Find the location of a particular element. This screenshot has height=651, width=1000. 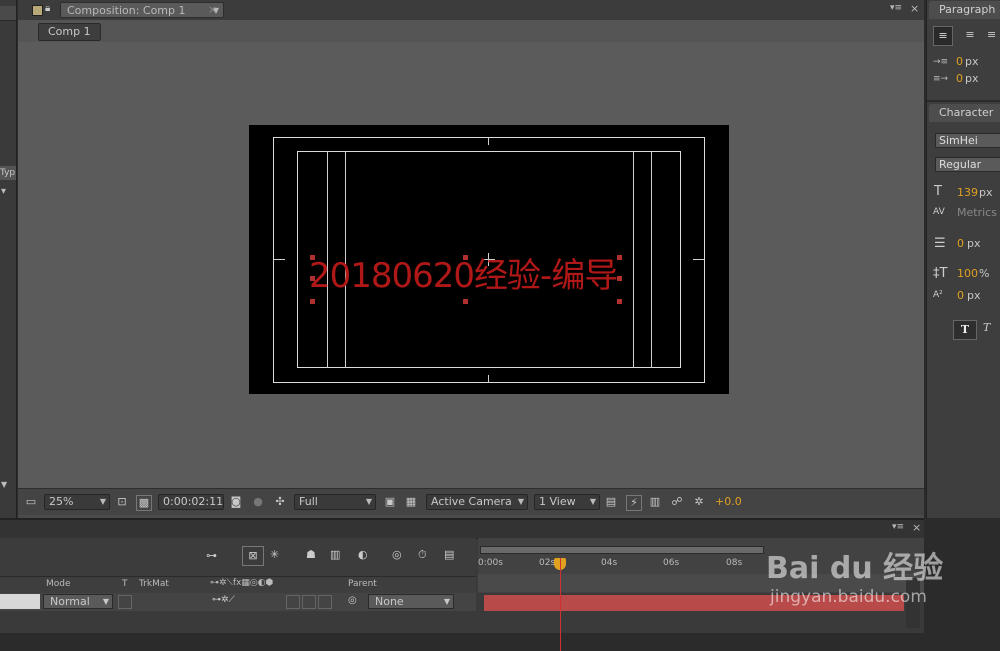

vertical-scale-value: 100 is located at coordinates (967, 273).